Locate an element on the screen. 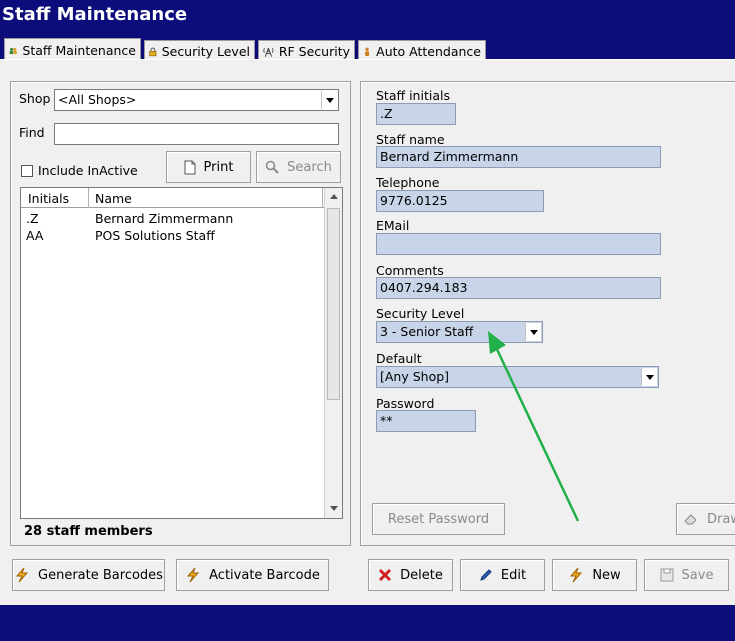 The height and width of the screenshot is (641, 735). window-title: Staff Maintenance is located at coordinates (95, 14).